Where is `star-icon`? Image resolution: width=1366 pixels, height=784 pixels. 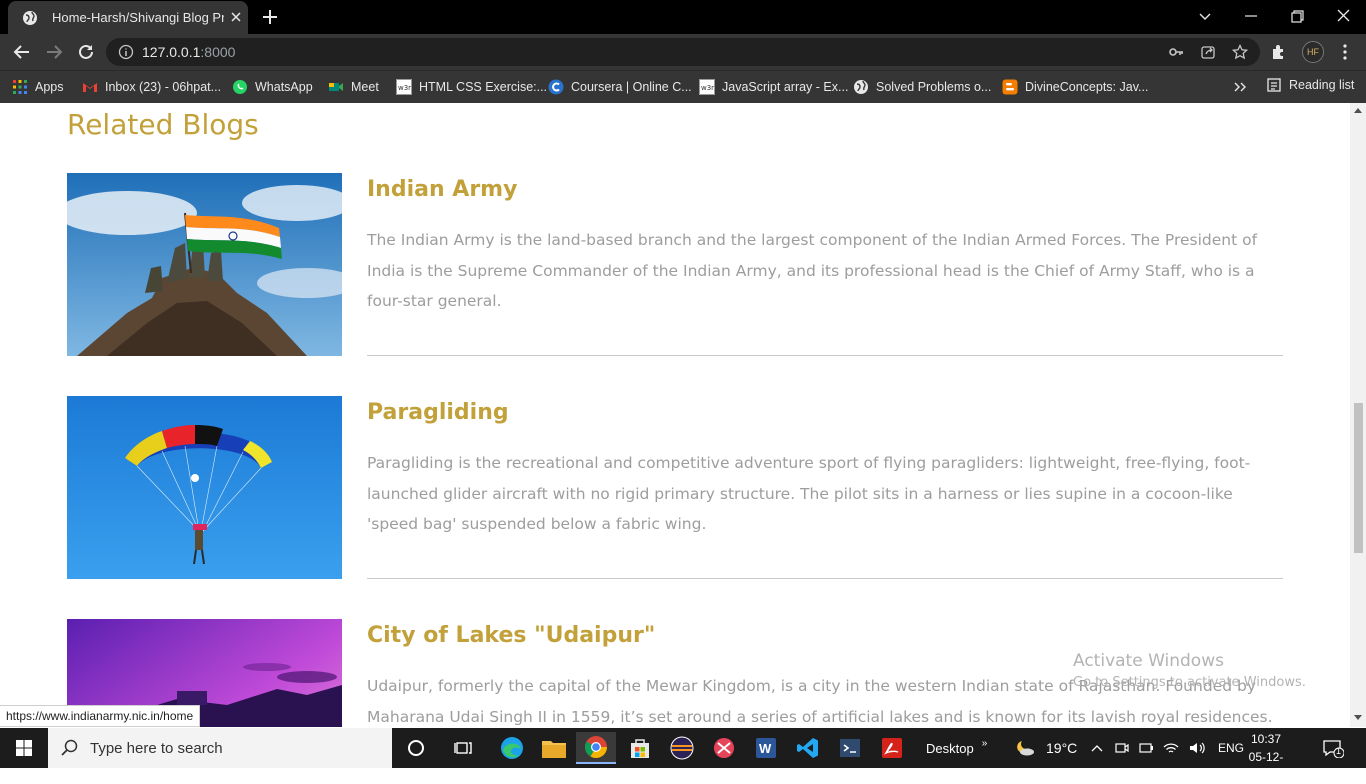
star-icon is located at coordinates (1240, 52).